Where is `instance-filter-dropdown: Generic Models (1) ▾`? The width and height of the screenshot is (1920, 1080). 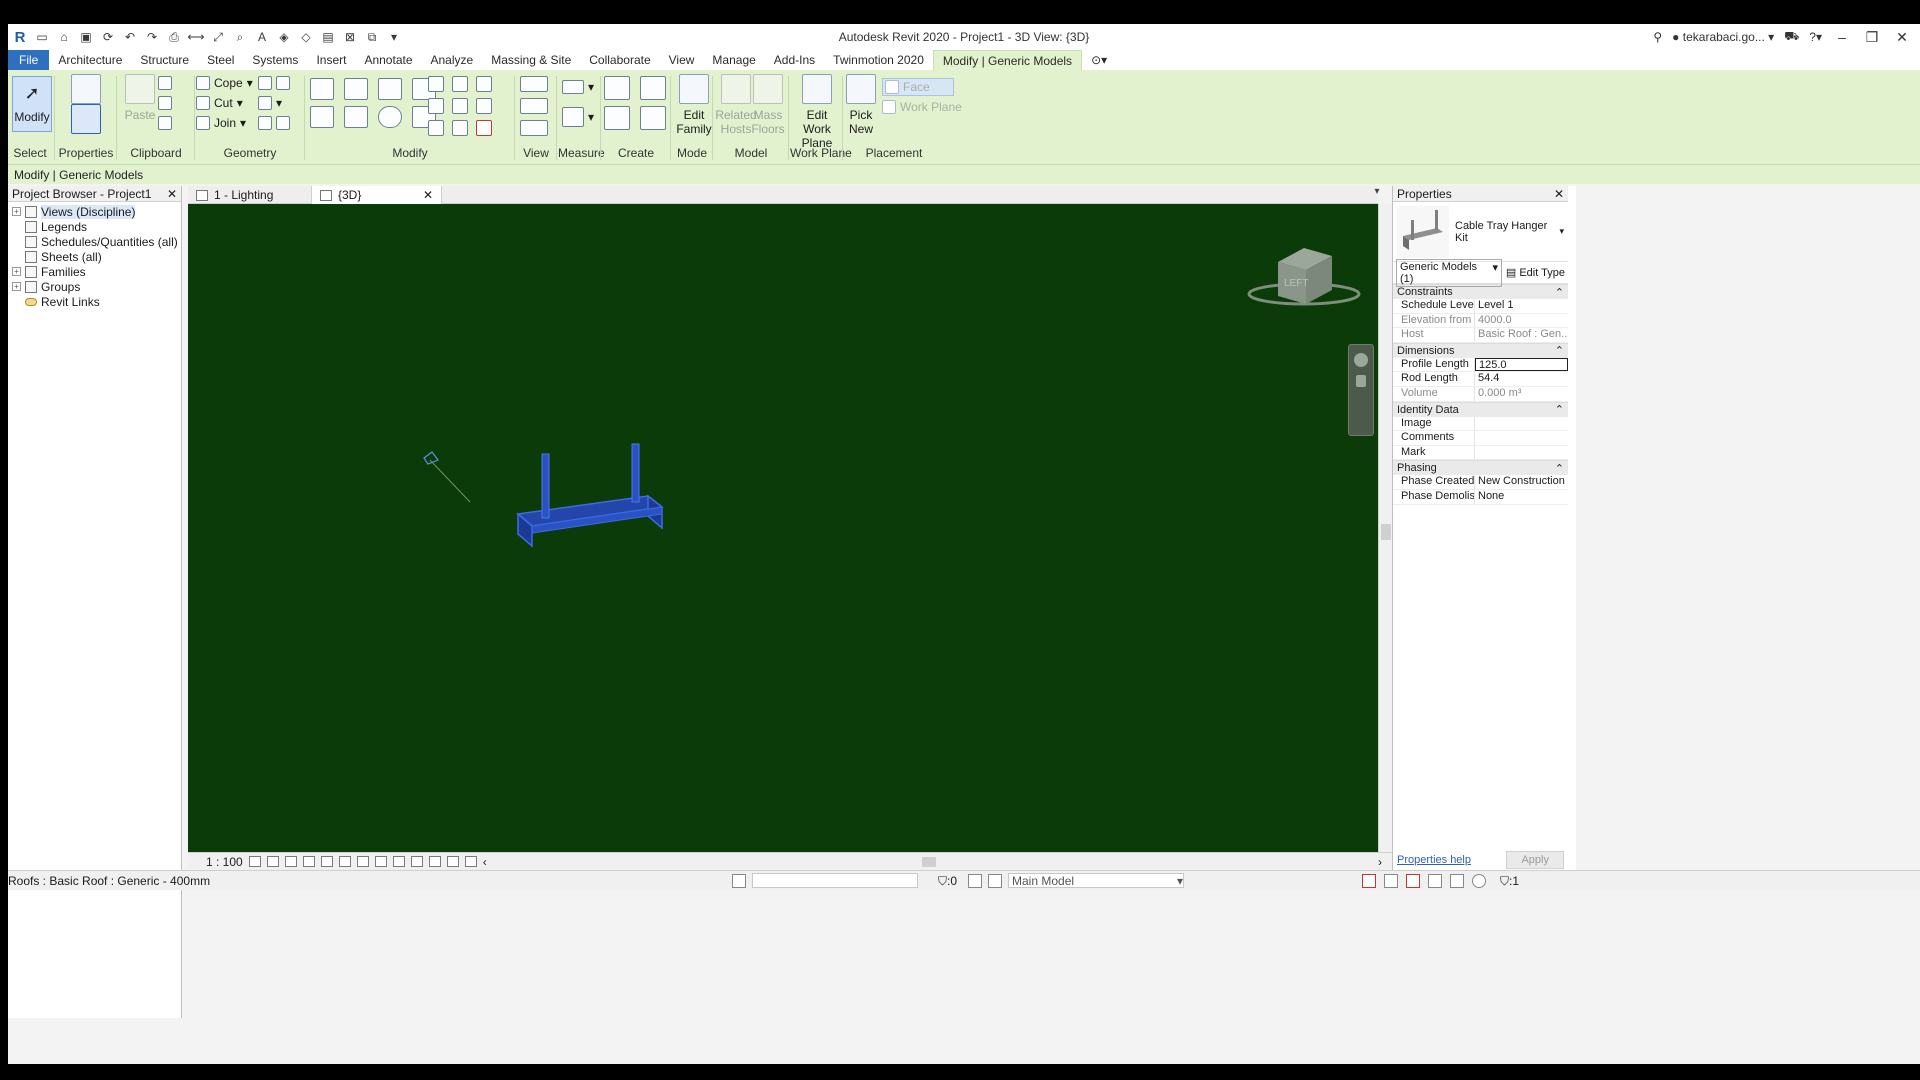
instance-filter-dropdown: Generic Models (1) ▾ is located at coordinates (1449, 272).